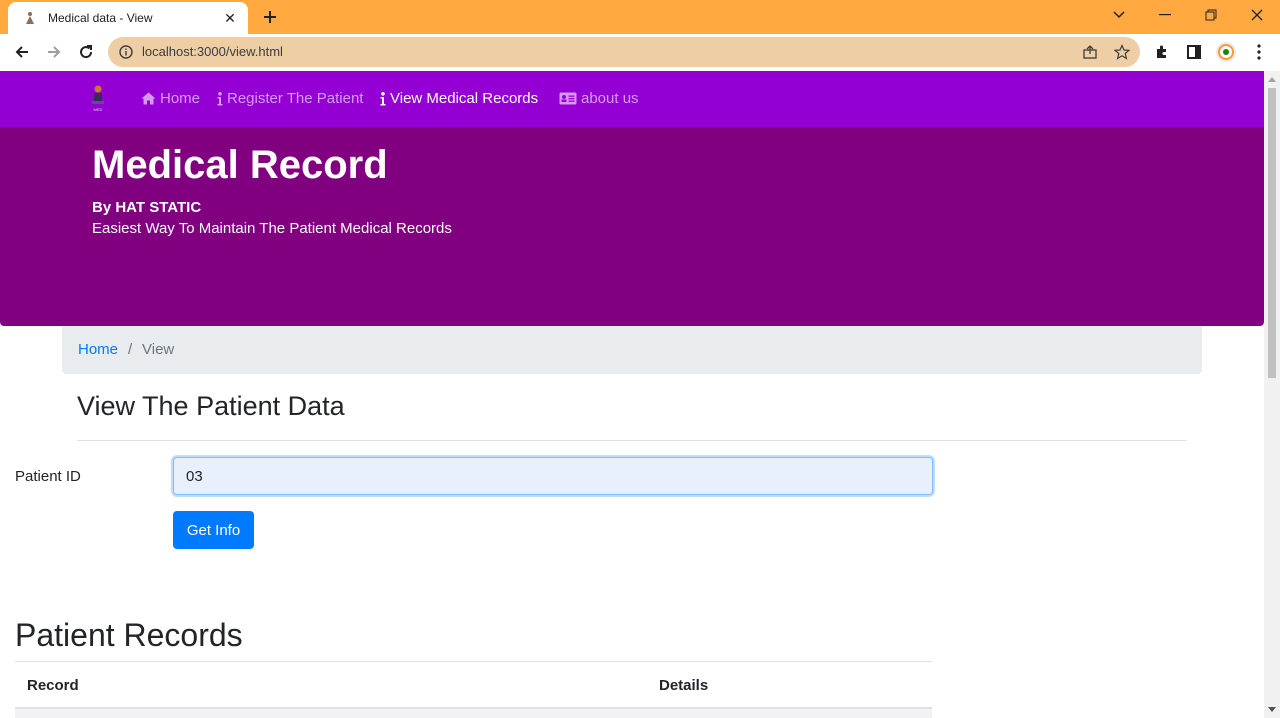 This screenshot has width=1280, height=718. Describe the element at coordinates (1272, 233) in the screenshot. I see `scroll-thumb` at that location.